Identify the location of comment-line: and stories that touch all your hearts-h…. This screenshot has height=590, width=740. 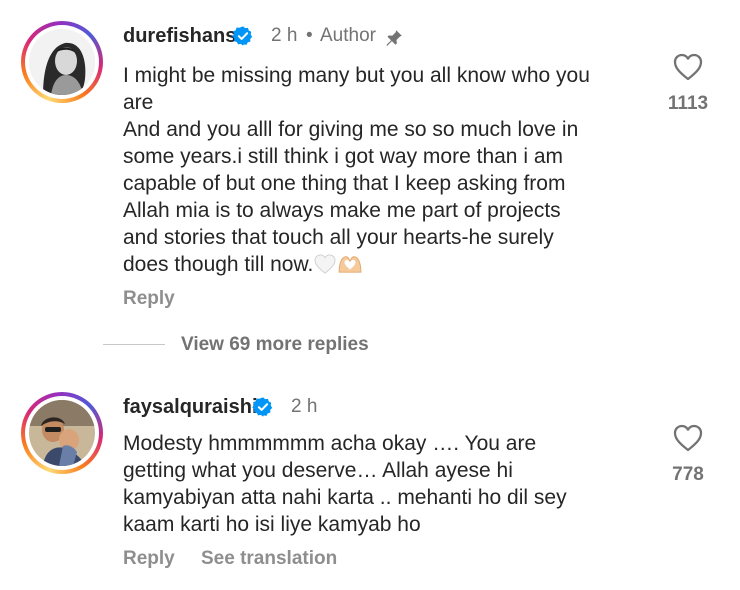
(338, 237).